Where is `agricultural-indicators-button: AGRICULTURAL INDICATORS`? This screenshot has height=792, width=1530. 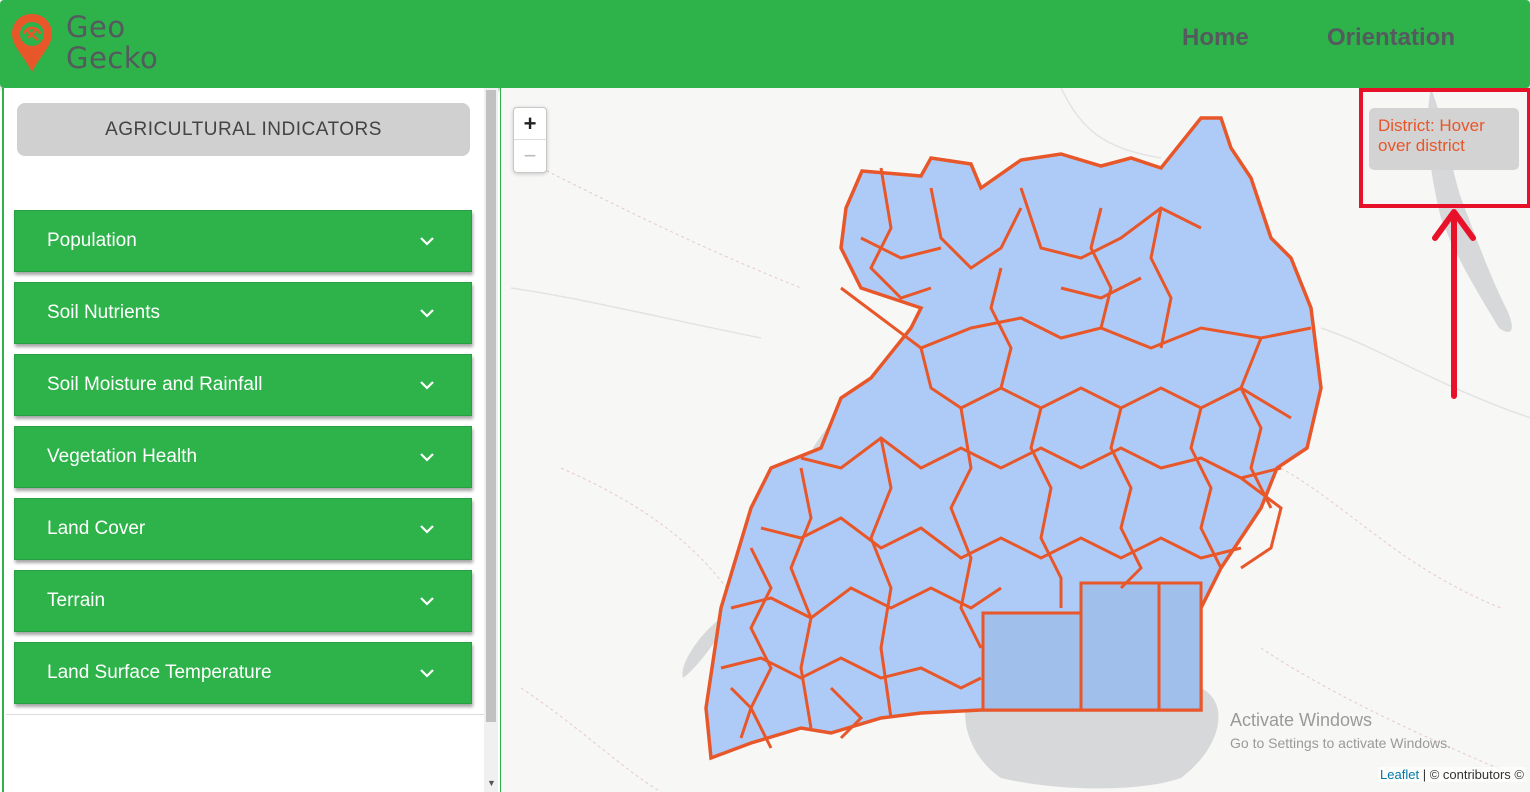 agricultural-indicators-button: AGRICULTURAL INDICATORS is located at coordinates (243, 129).